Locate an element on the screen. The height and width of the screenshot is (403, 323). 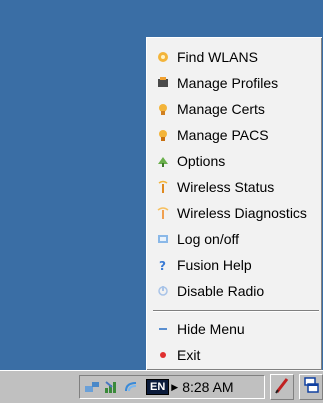
menu-item-label: Find WLANS is located at coordinates (217, 57).